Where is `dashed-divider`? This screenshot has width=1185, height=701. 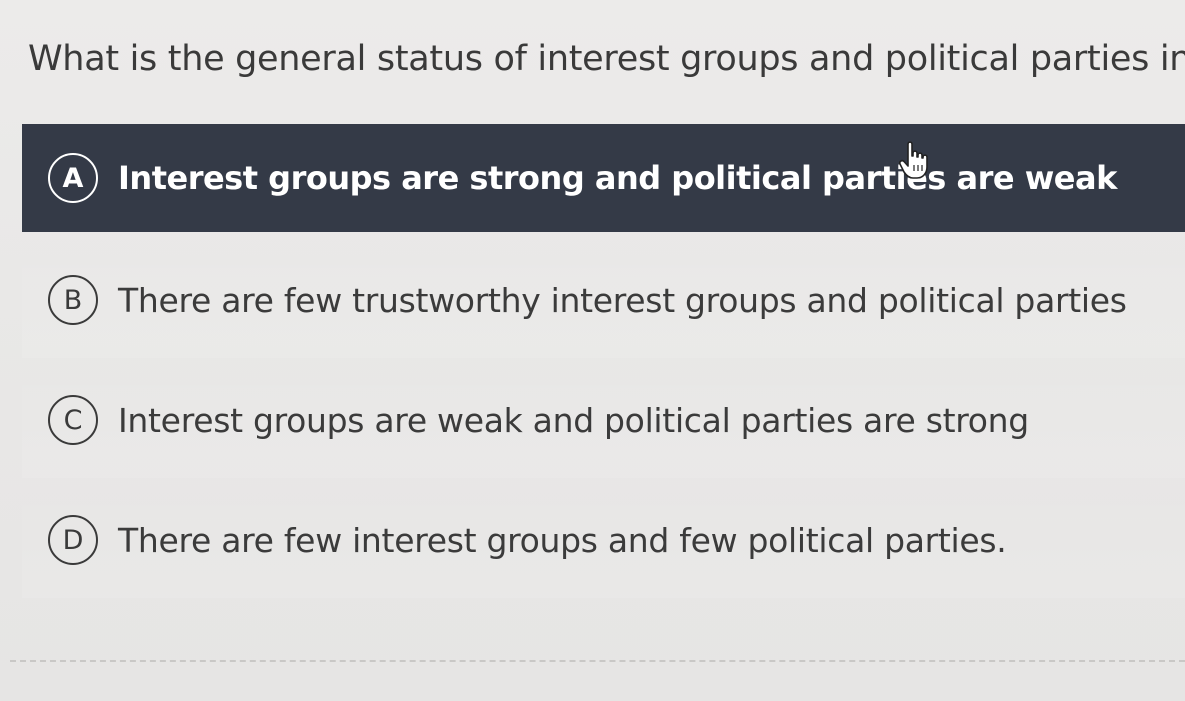
dashed-divider is located at coordinates (597, 661).